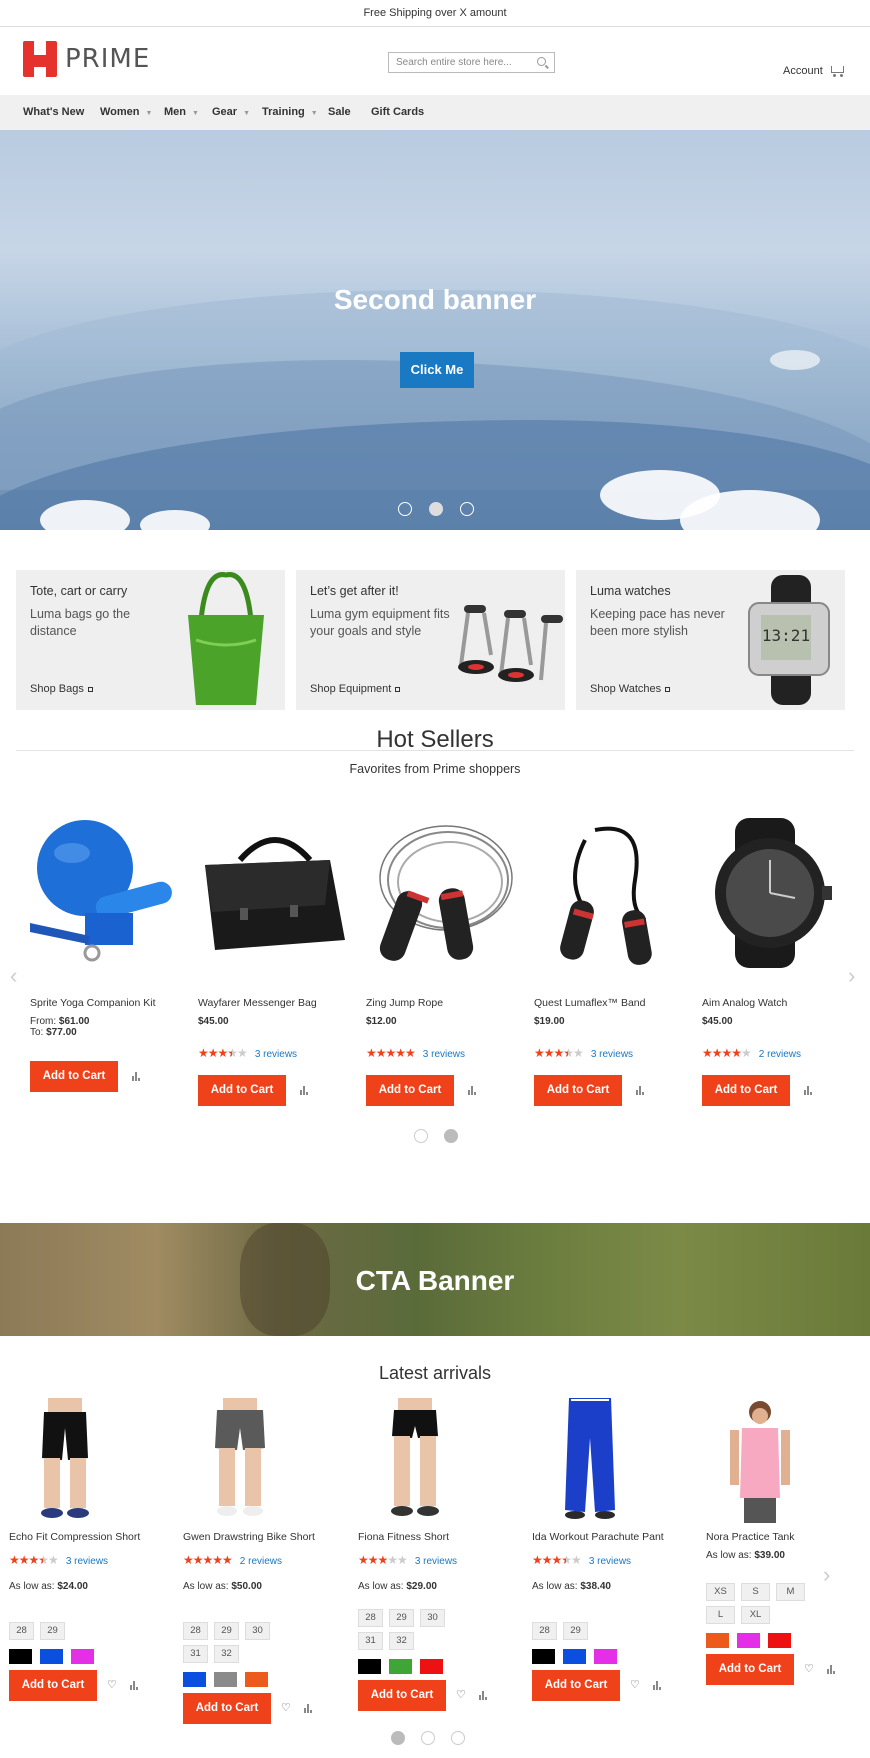 The width and height of the screenshot is (870, 1758). What do you see at coordinates (790, 1592) in the screenshot?
I see `size-option-m: M` at bounding box center [790, 1592].